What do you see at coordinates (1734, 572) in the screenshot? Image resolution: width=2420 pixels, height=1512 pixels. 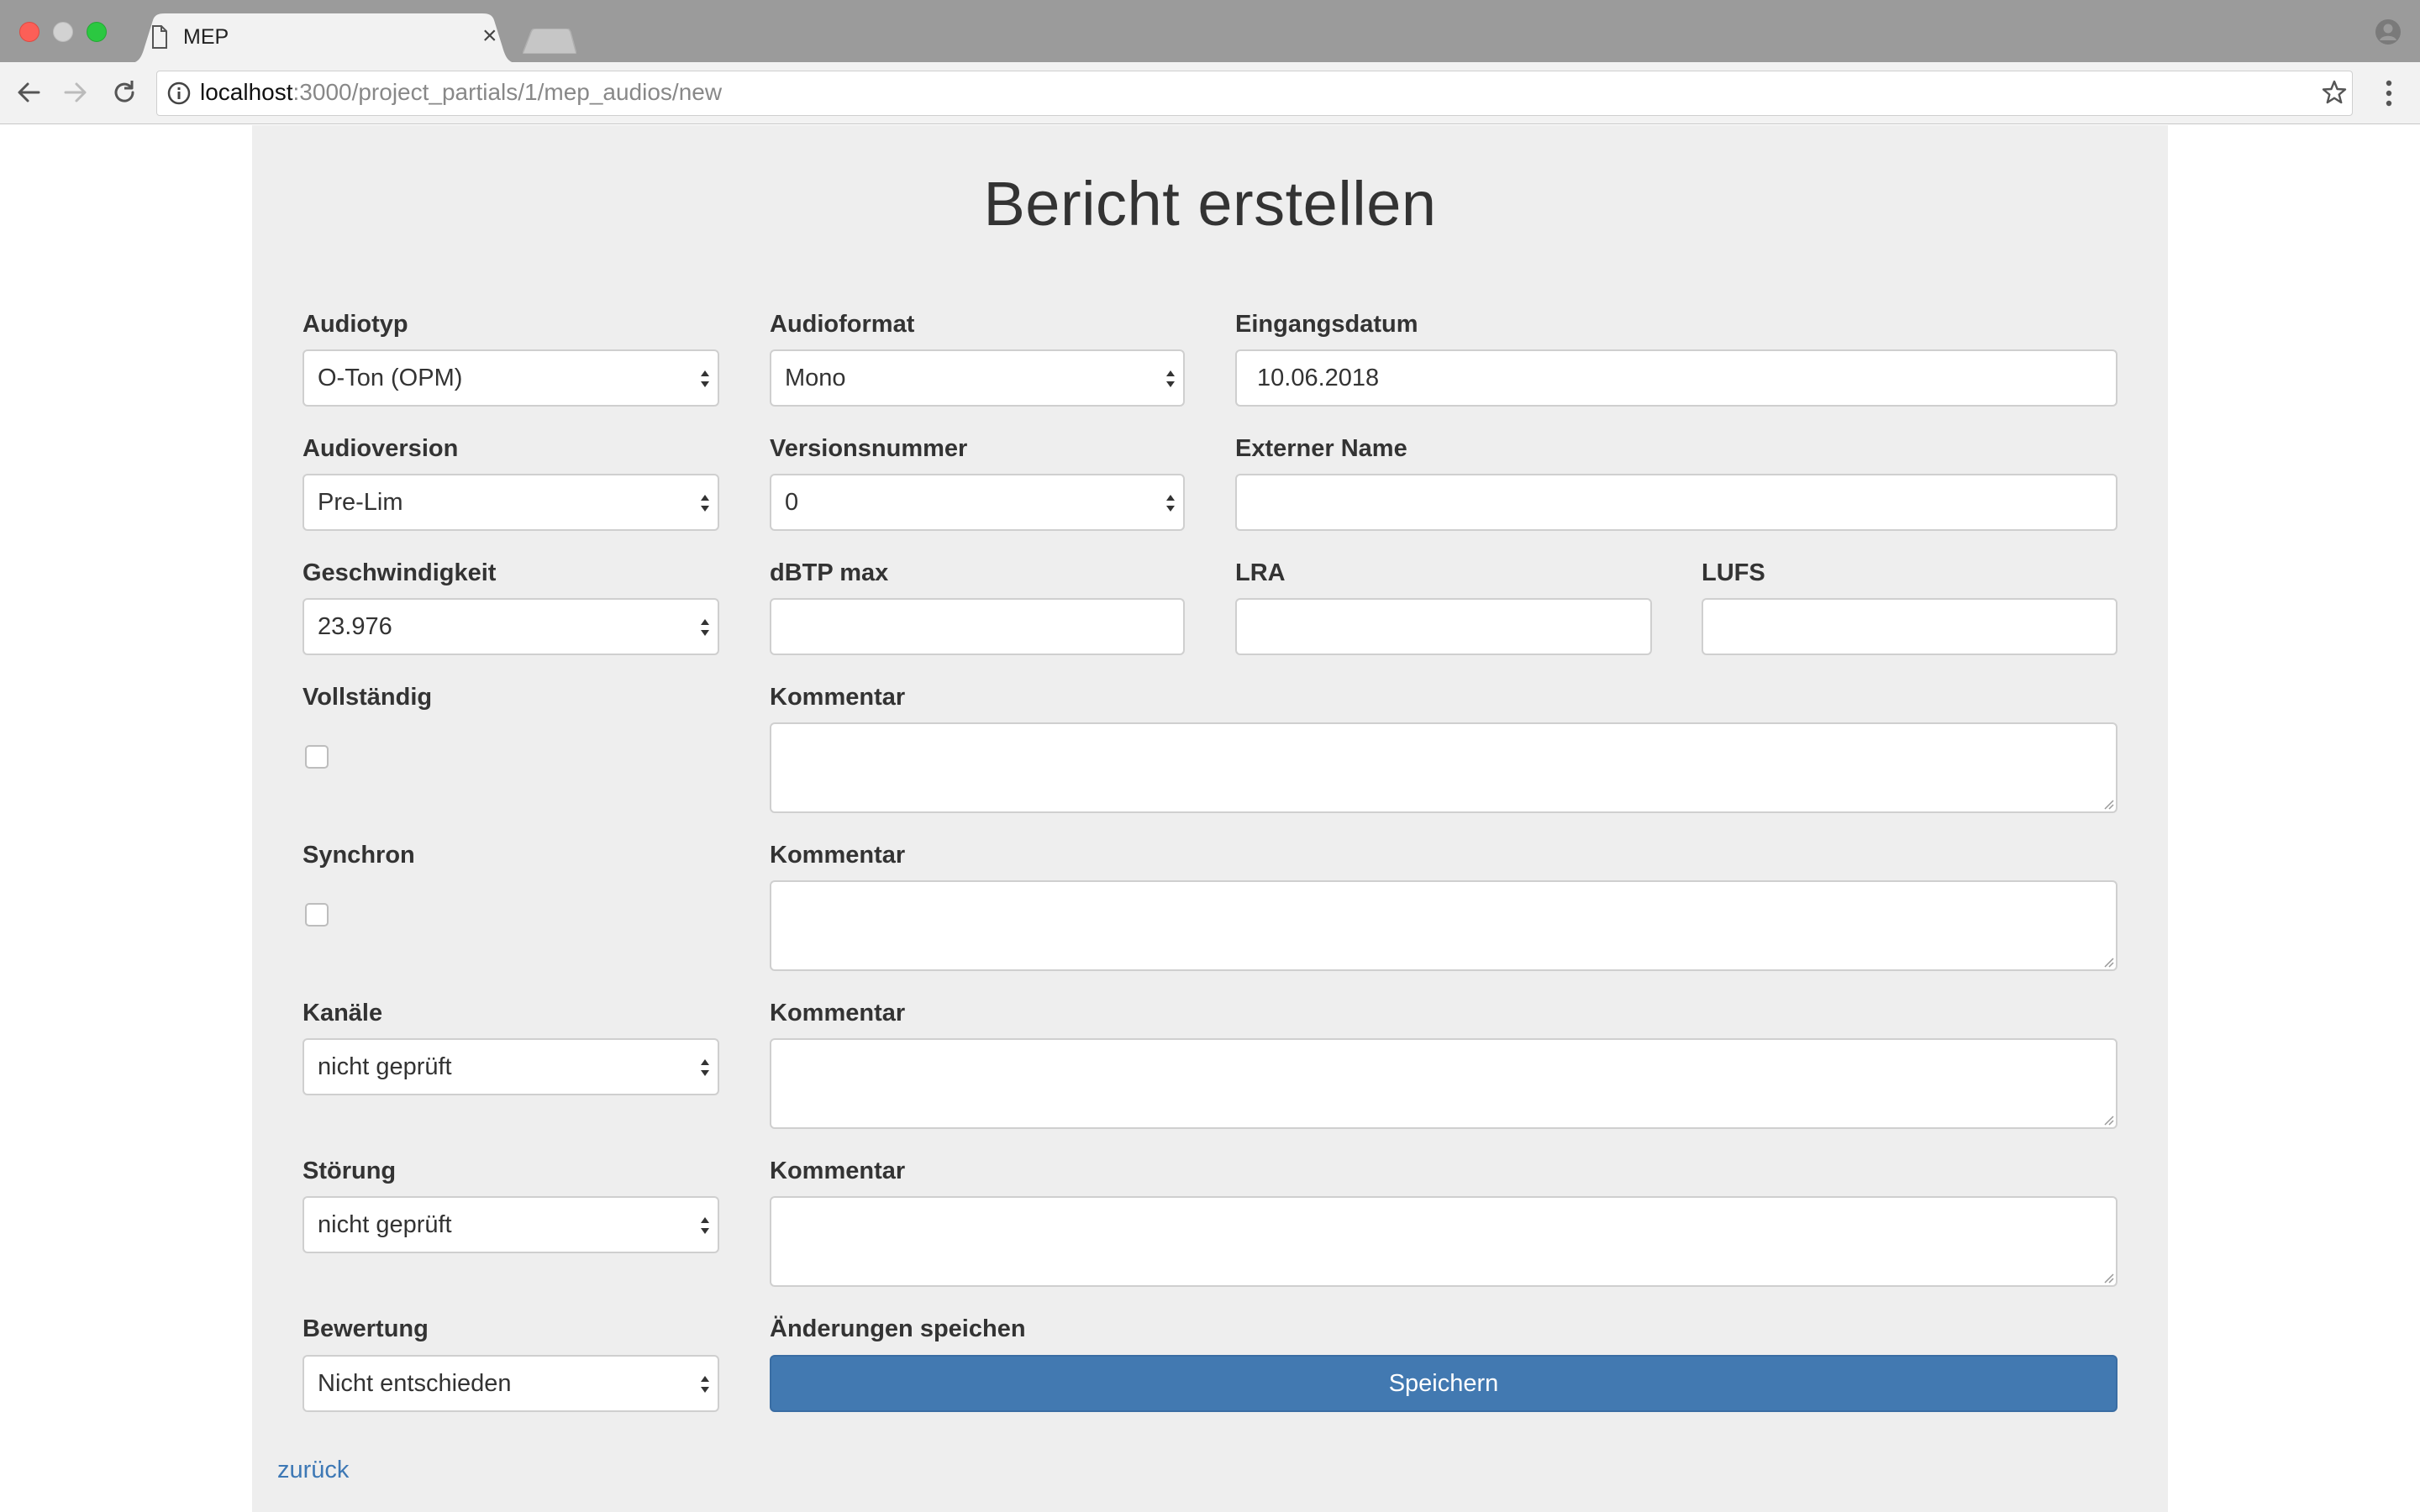 I see `lufs-label: LUFS` at bounding box center [1734, 572].